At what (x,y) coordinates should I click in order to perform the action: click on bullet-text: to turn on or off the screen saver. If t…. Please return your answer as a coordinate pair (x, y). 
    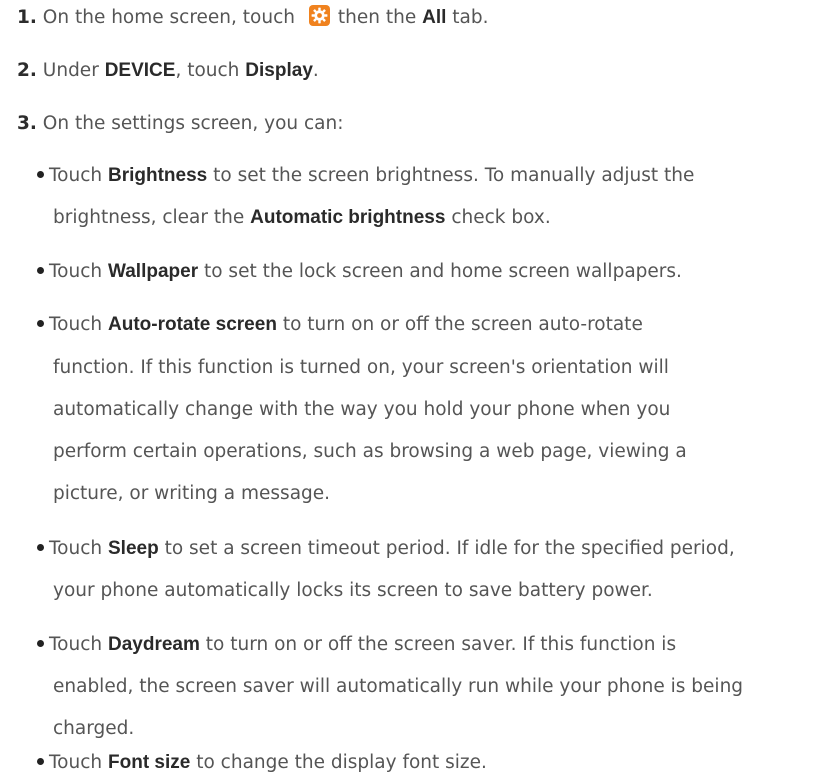
    Looking at the image, I should click on (441, 644).